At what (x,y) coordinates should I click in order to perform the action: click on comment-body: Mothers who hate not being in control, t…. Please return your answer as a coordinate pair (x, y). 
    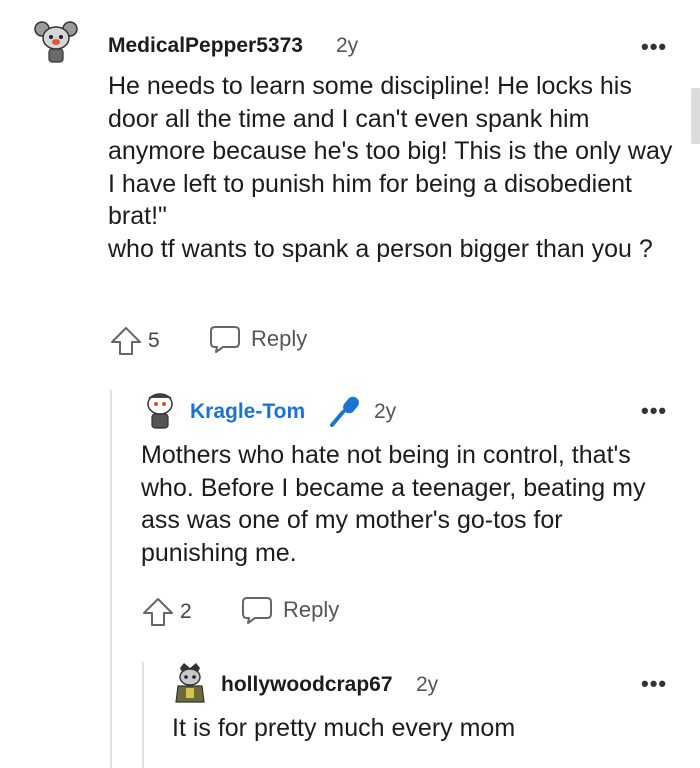
    Looking at the image, I should click on (397, 504).